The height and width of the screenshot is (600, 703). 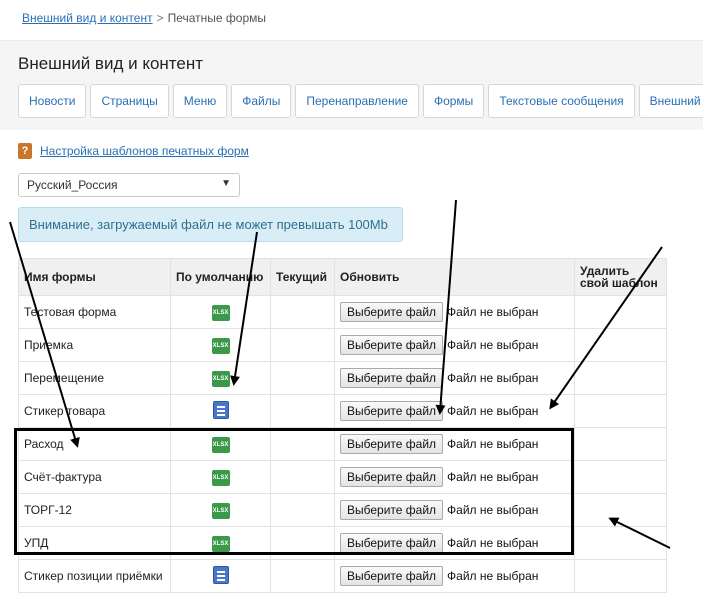 What do you see at coordinates (94, 378) in the screenshot?
I see `form-name: Перемещение` at bounding box center [94, 378].